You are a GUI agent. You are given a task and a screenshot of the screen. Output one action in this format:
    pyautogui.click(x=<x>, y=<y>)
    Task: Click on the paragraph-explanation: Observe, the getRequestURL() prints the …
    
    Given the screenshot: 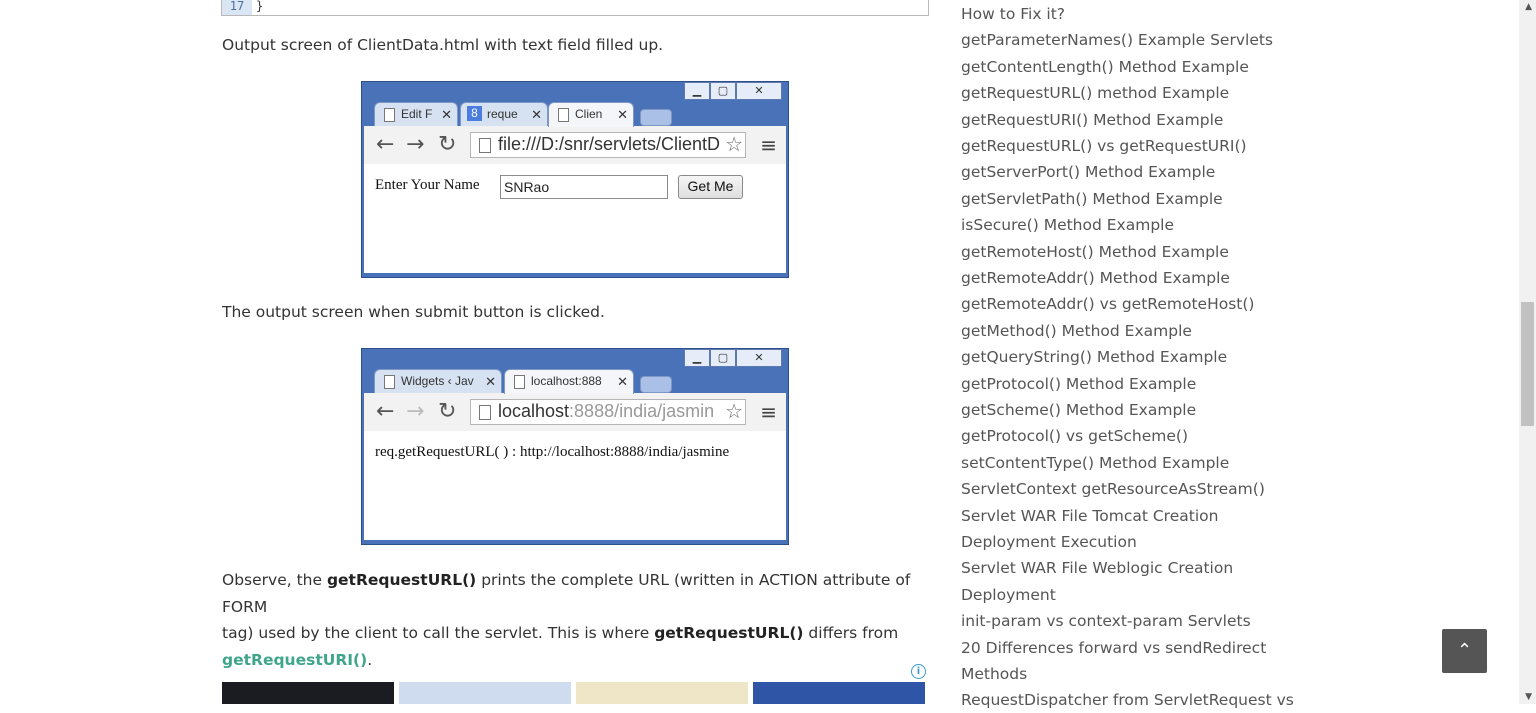 What is the action you would take?
    pyautogui.click(x=576, y=620)
    